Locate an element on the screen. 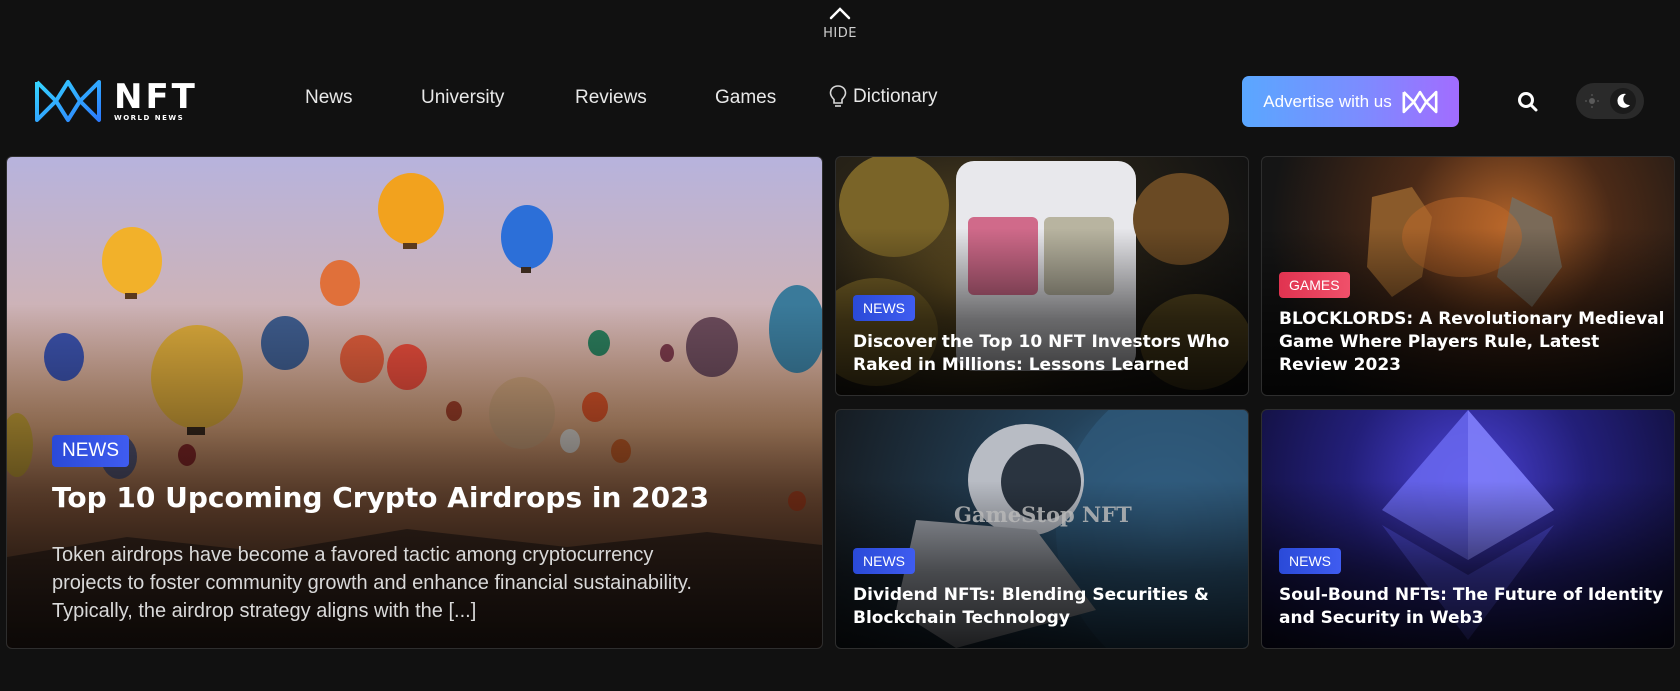 The height and width of the screenshot is (691, 1680). title-line: Game Where Players Rule, Latest is located at coordinates (1439, 342).